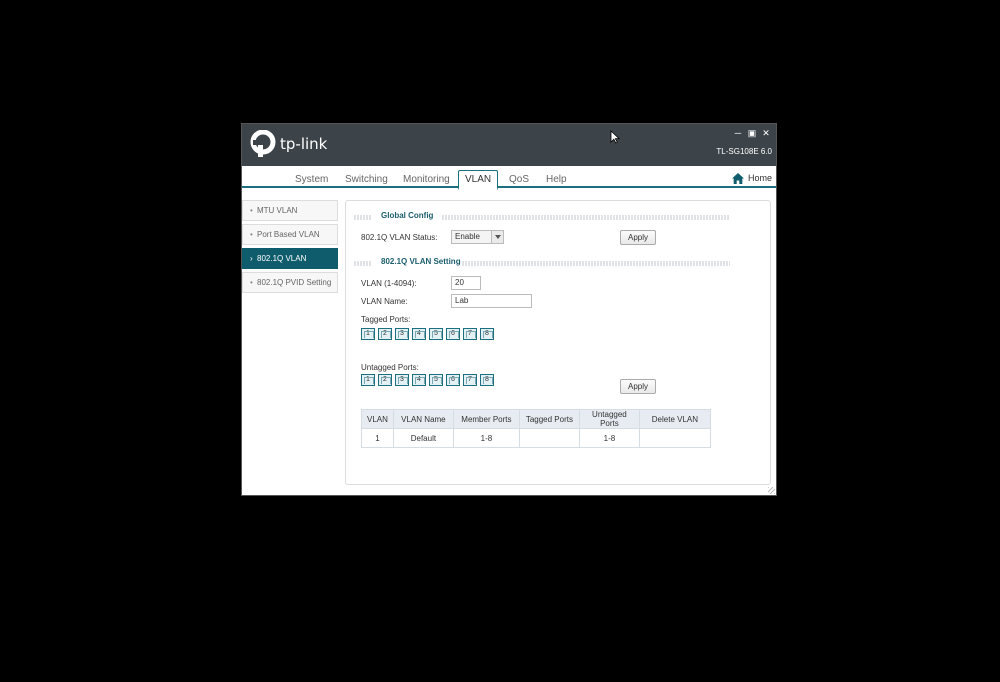 The width and height of the screenshot is (1000, 682). I want to click on column-header: Untagged Ports, so click(609, 419).